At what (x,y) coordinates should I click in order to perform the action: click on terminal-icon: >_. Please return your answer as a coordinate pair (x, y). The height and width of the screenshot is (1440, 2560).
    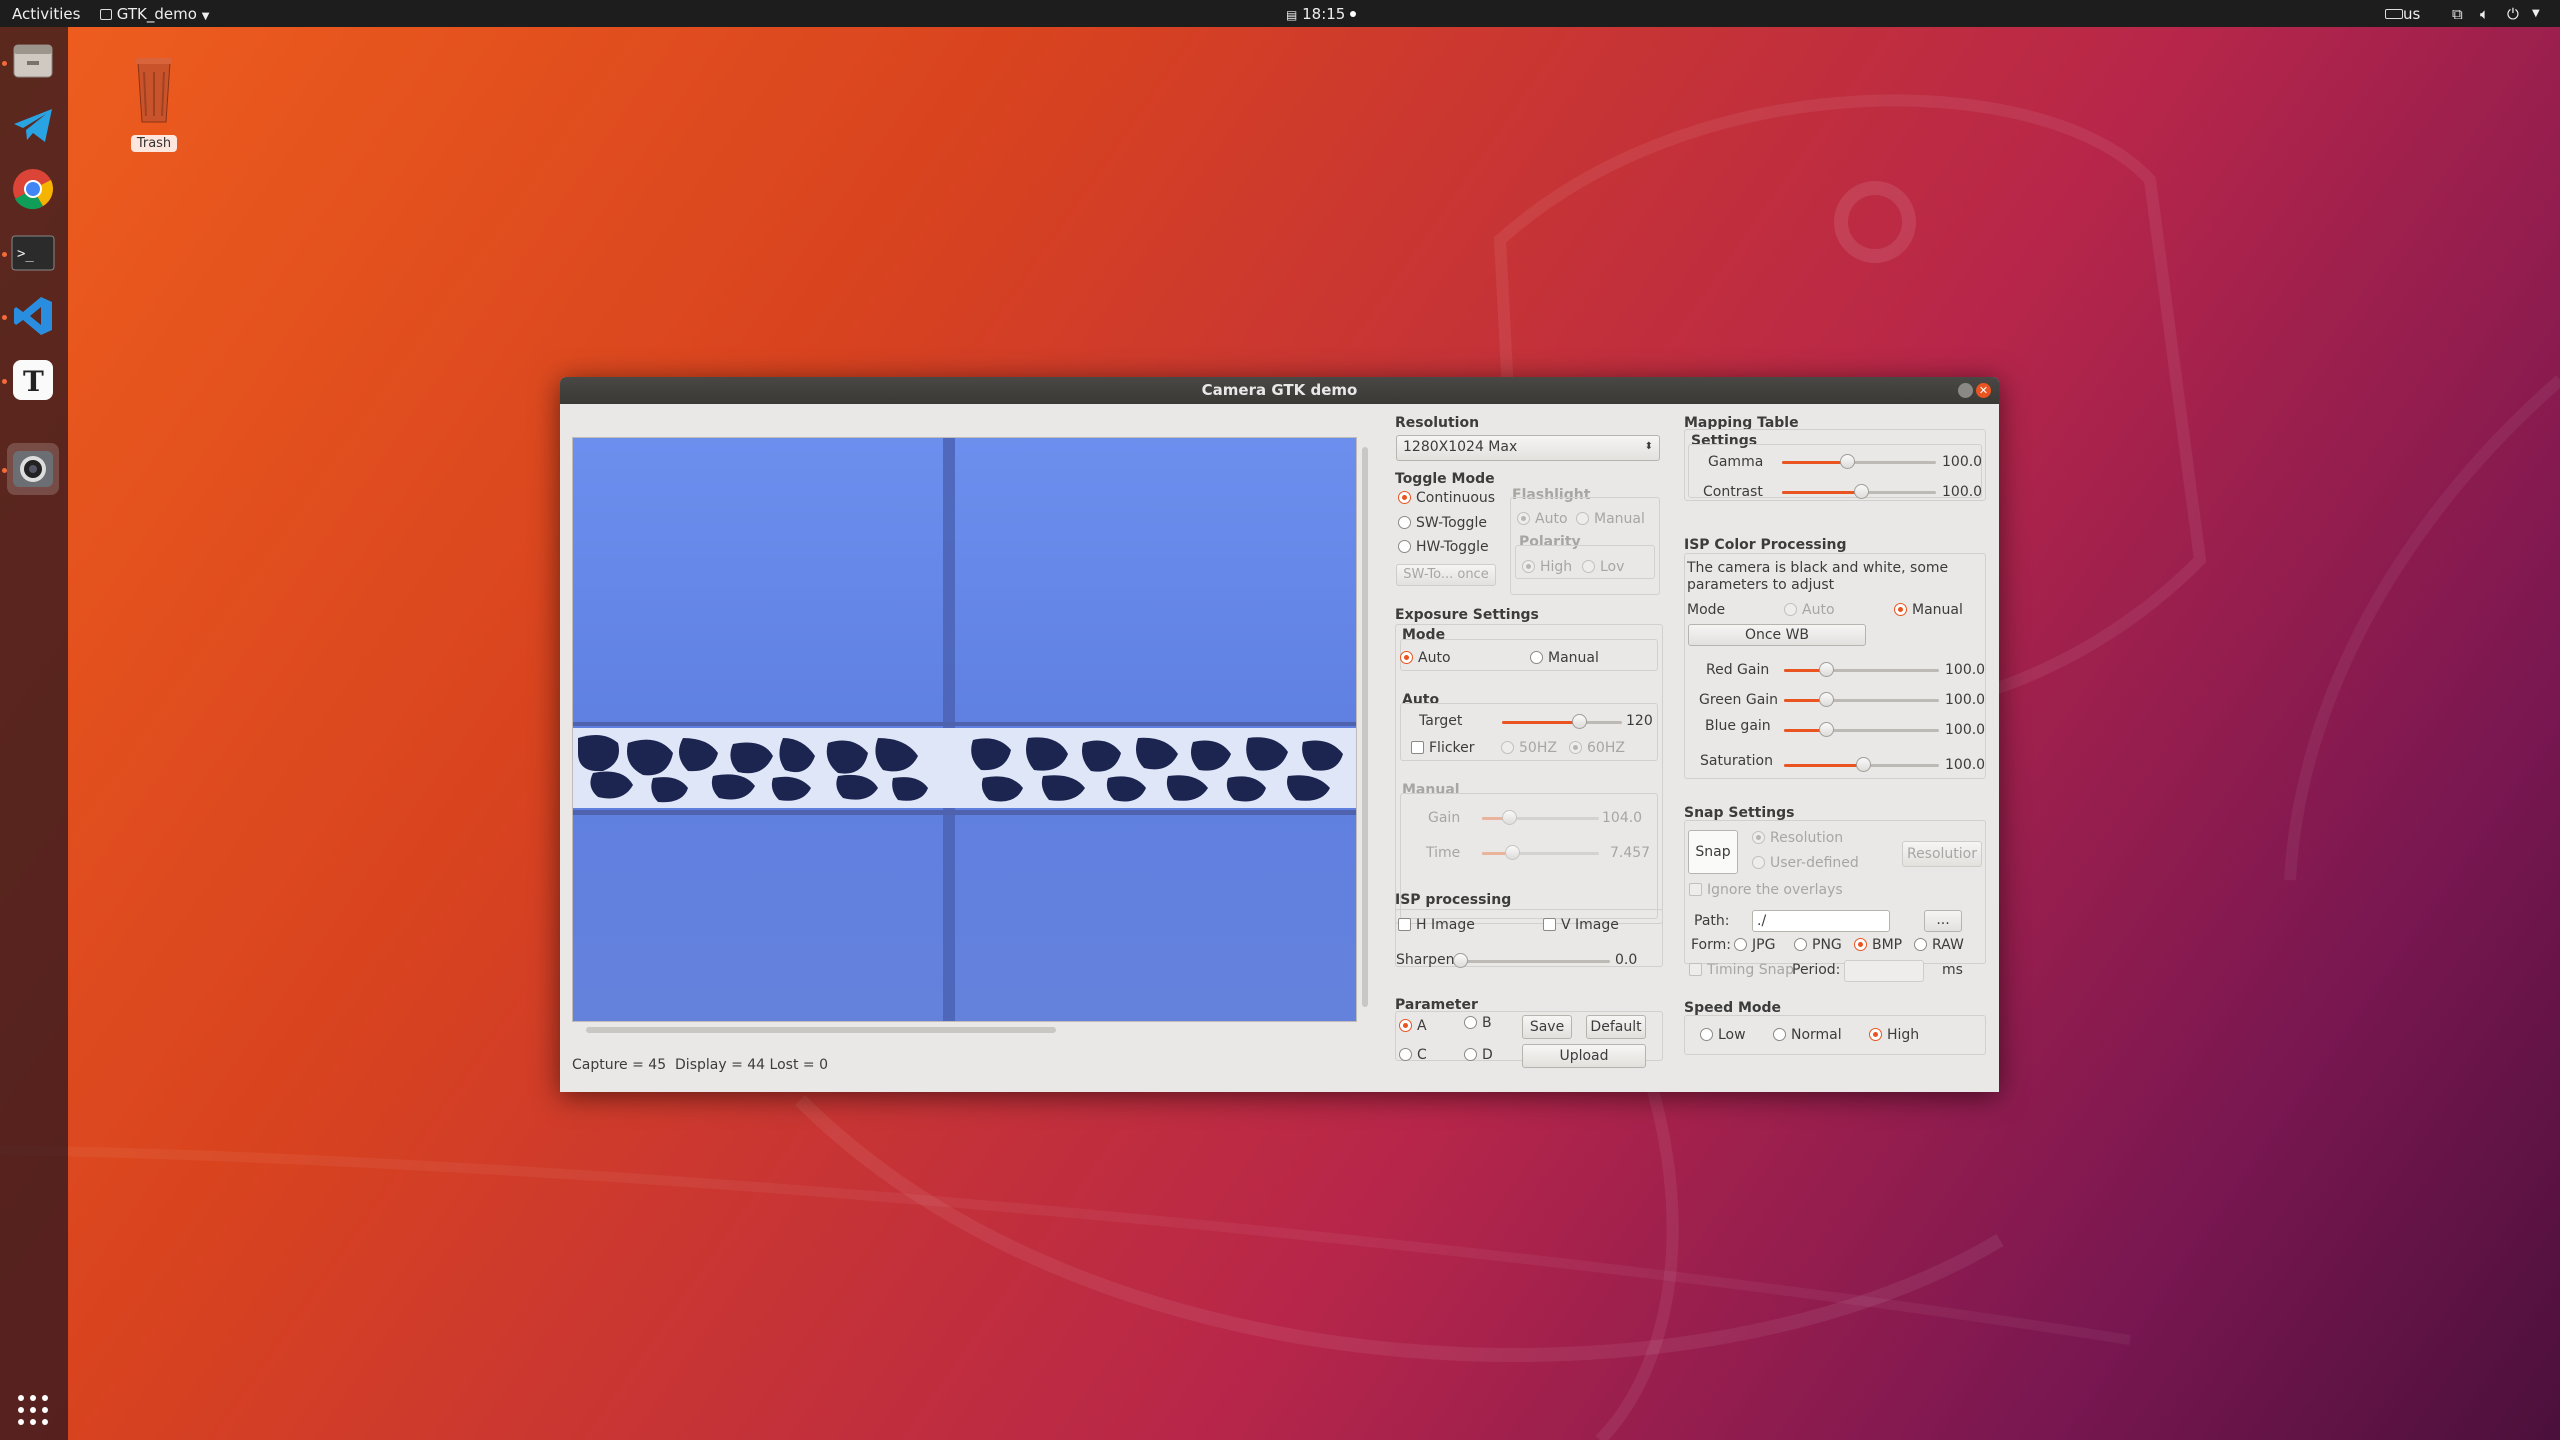
    Looking at the image, I should click on (33, 253).